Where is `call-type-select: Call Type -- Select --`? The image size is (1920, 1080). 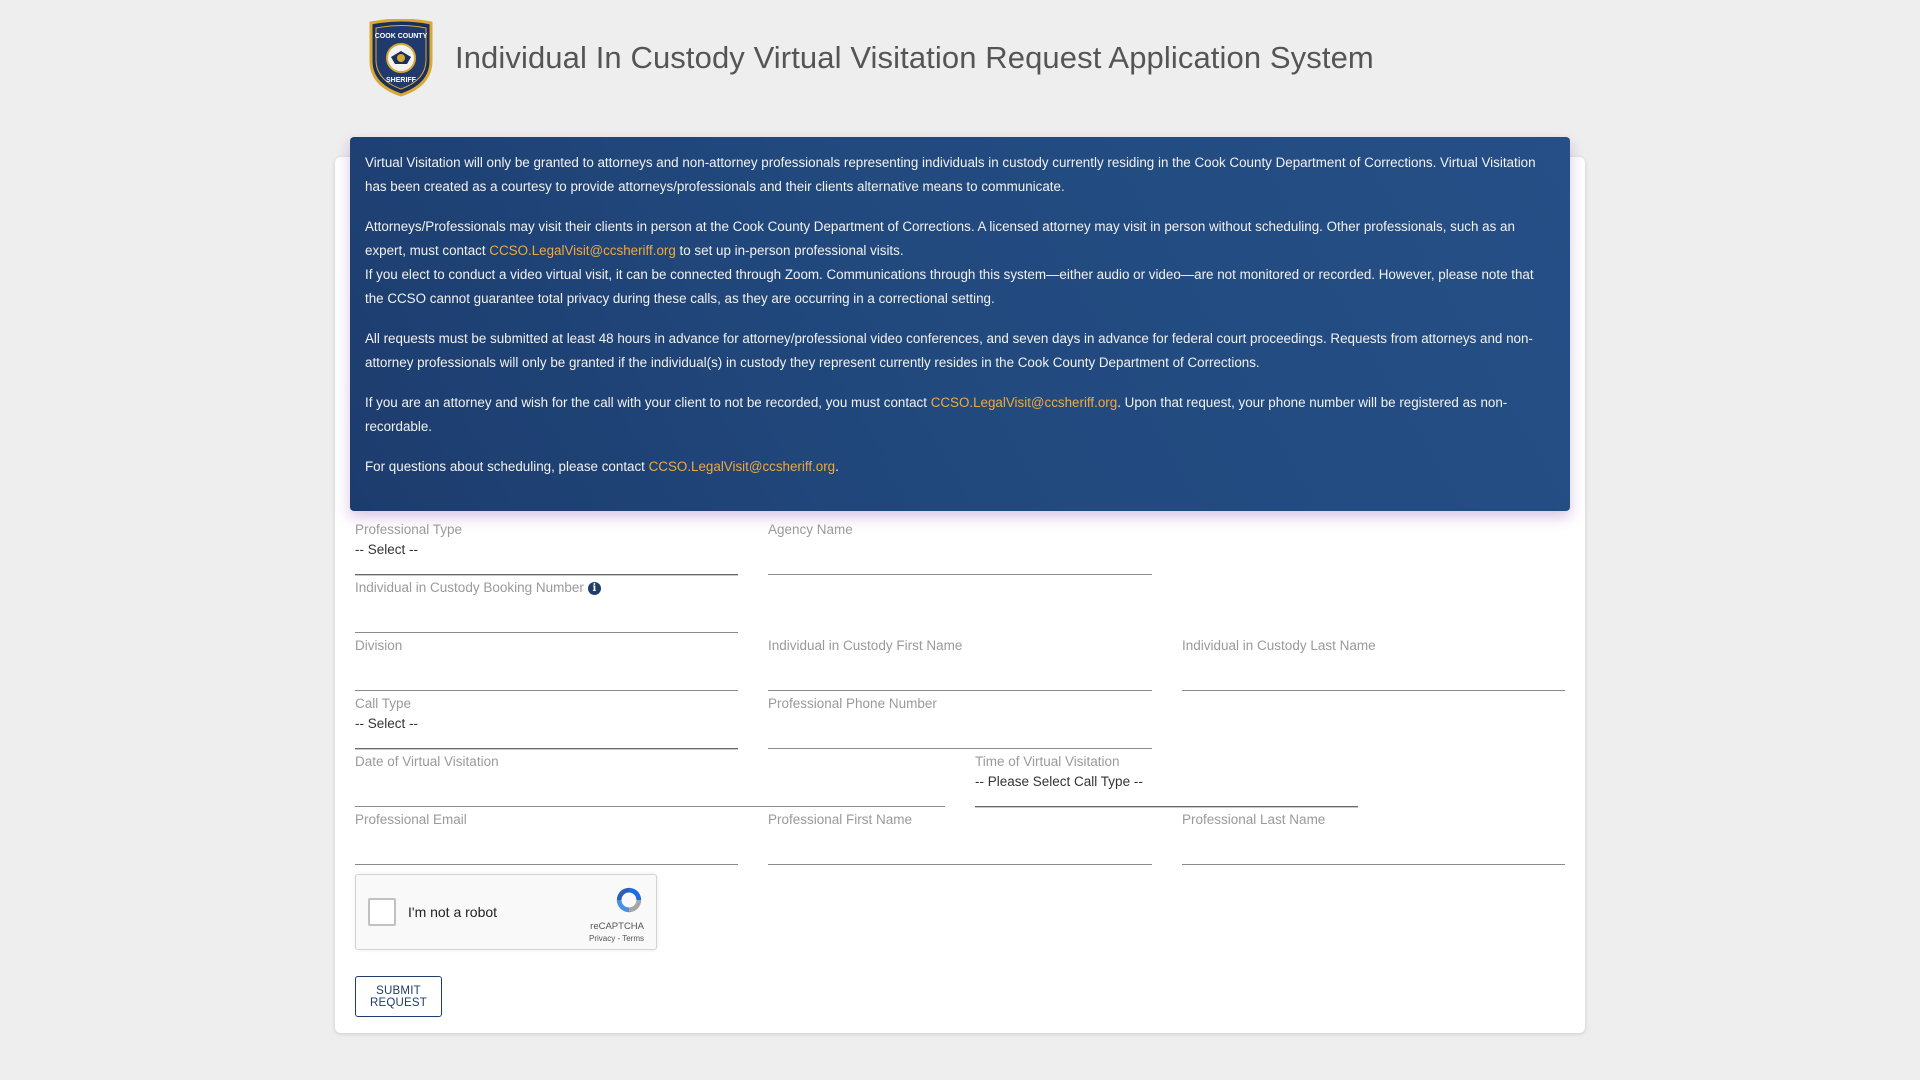
call-type-select: Call Type -- Select -- is located at coordinates (546, 718).